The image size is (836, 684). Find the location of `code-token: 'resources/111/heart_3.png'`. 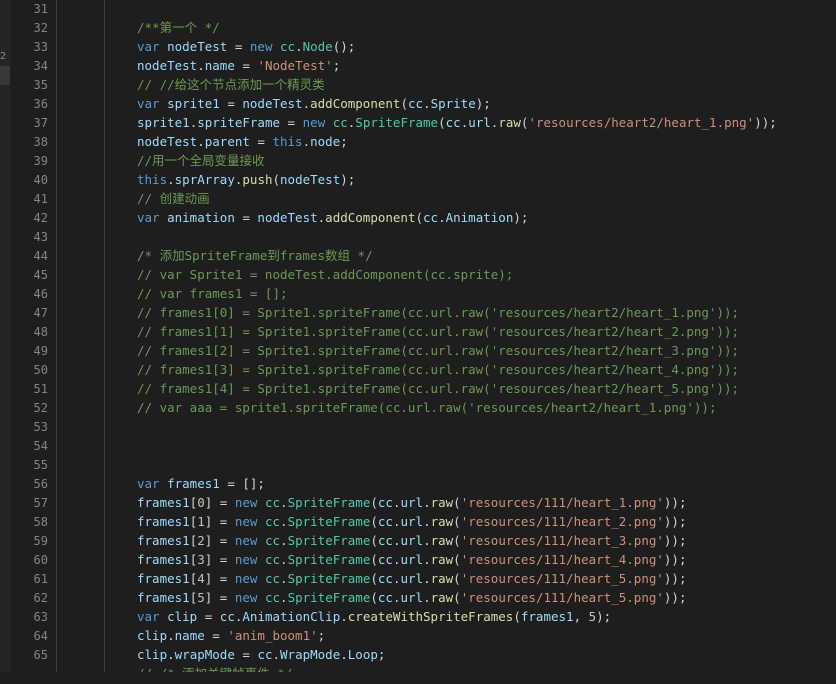

code-token: 'resources/111/heart_3.png' is located at coordinates (562, 540).